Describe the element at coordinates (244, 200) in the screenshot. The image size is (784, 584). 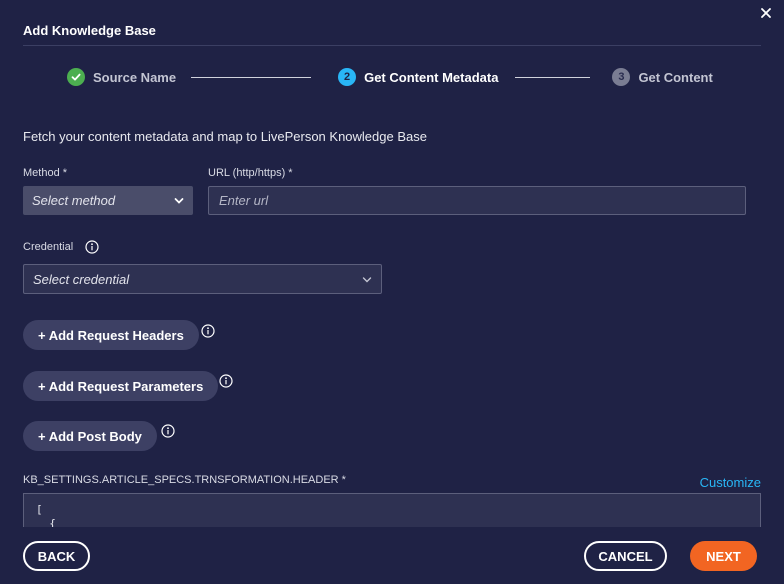
I see `url-input-placeholder: Enter url` at that location.